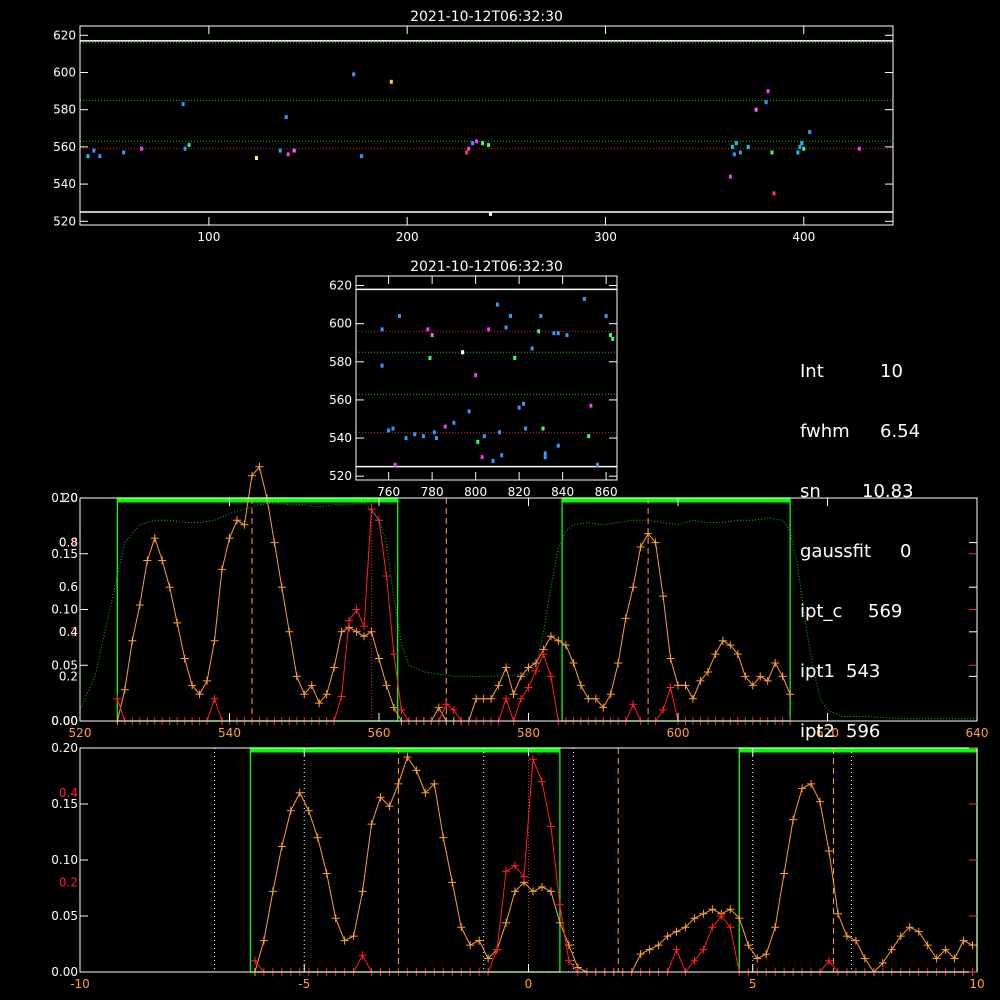 Image resolution: width=1000 pixels, height=1000 pixels. What do you see at coordinates (976, 984) in the screenshot?
I see `x-tick-label: 10` at bounding box center [976, 984].